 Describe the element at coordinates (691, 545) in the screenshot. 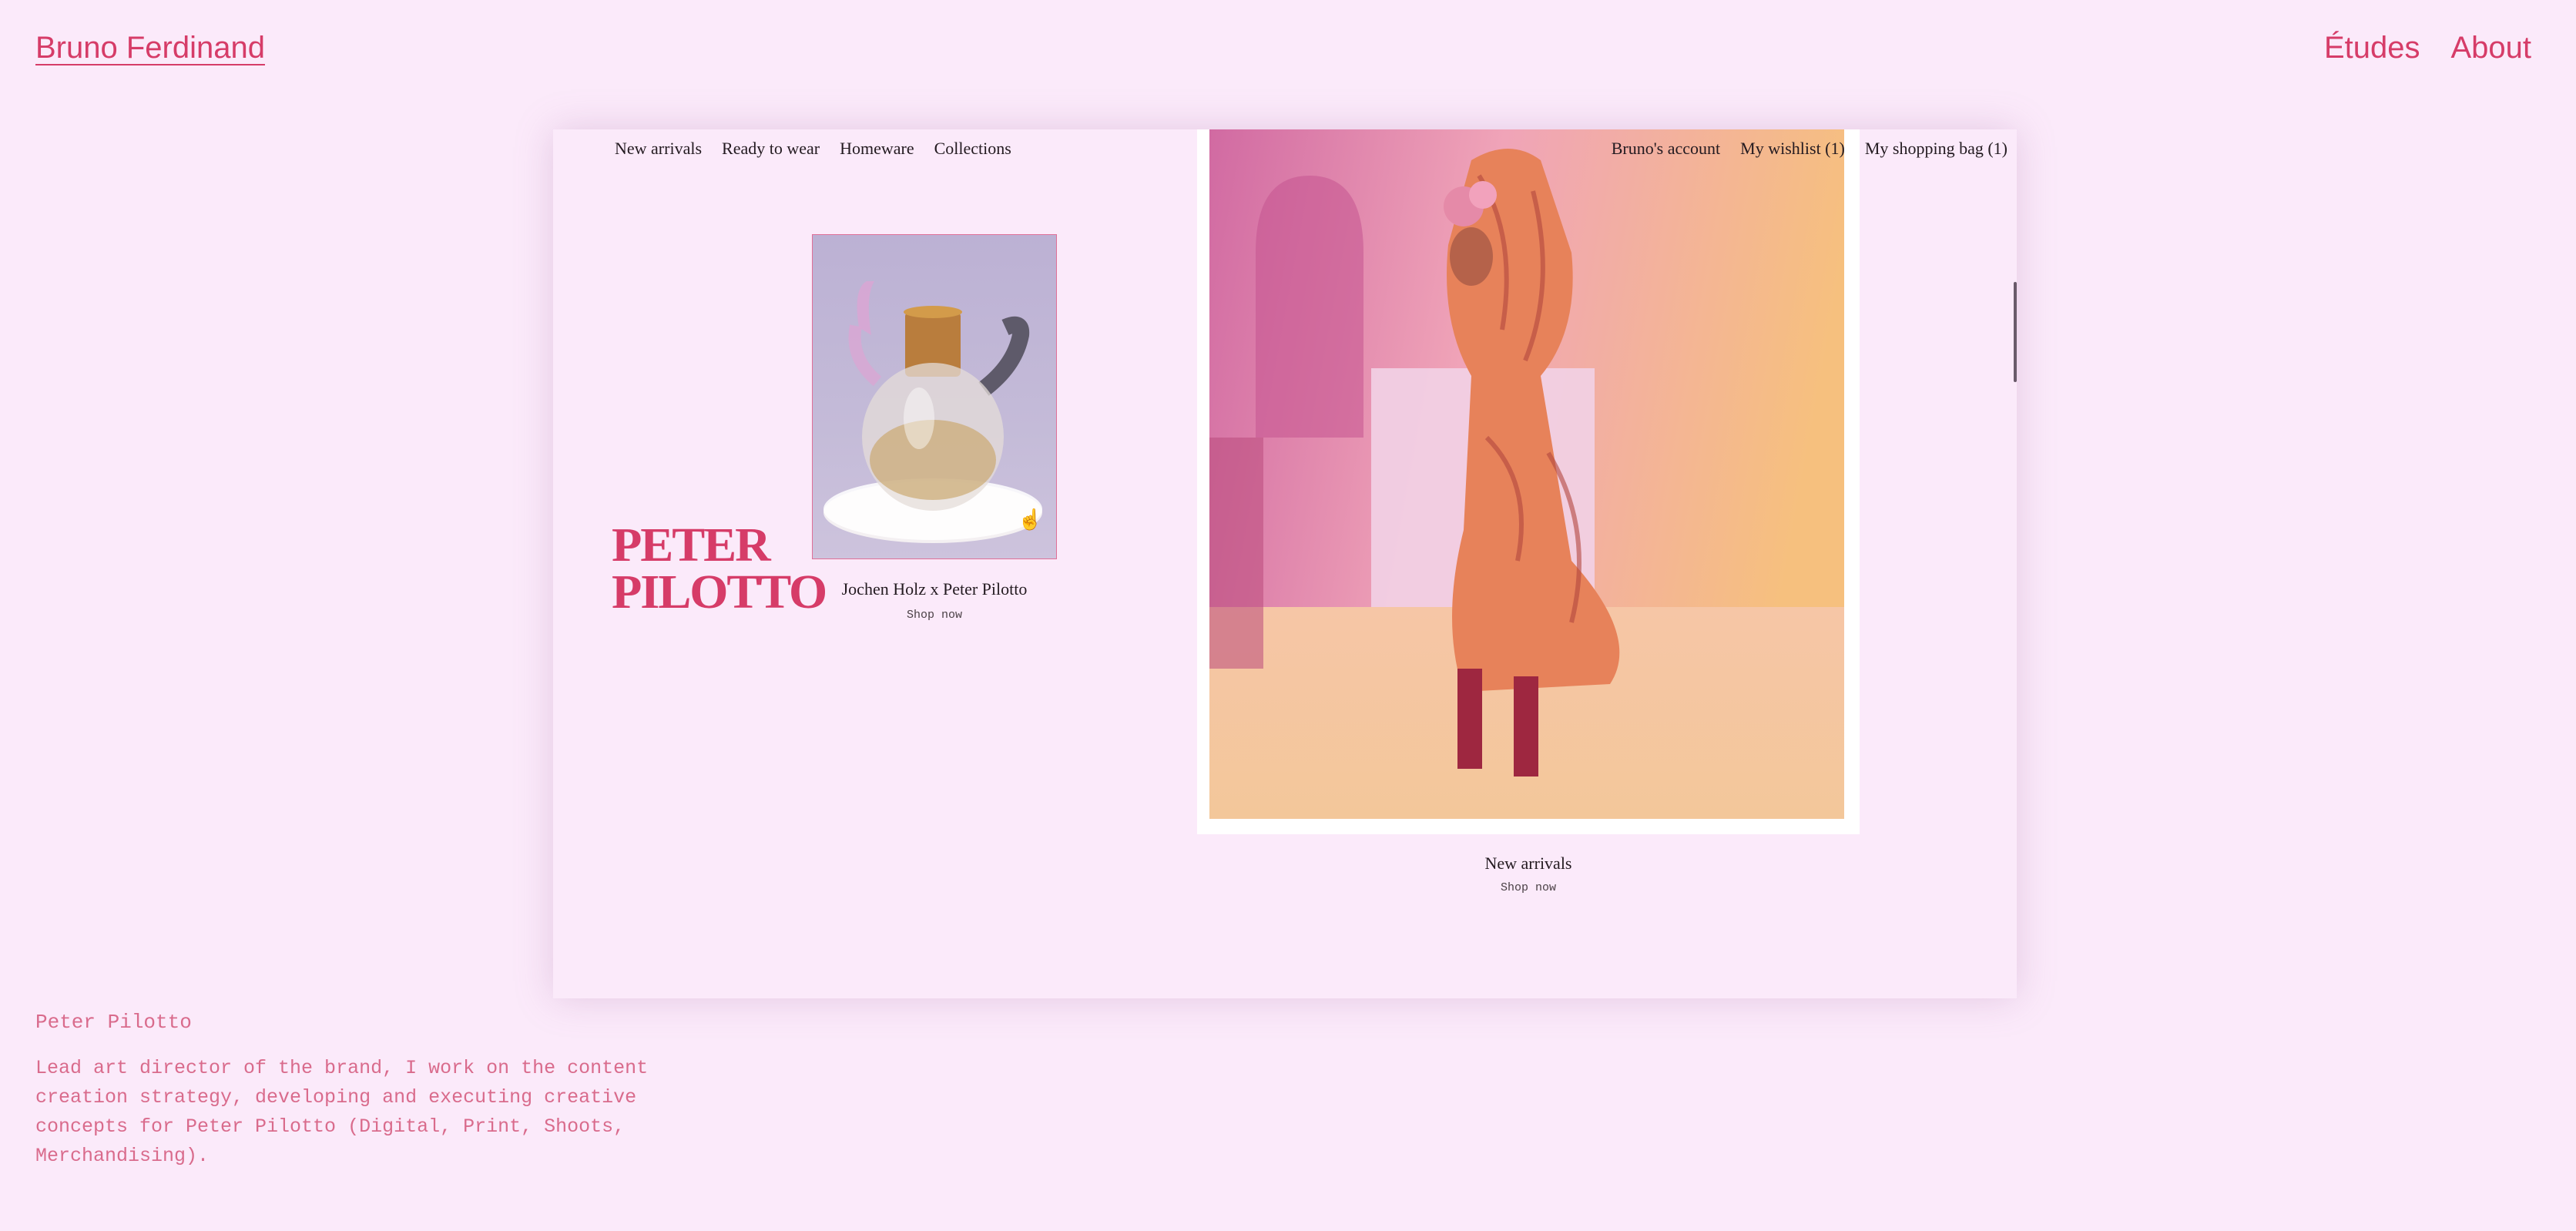

I see `brand-logo-line-1: PETER` at that location.